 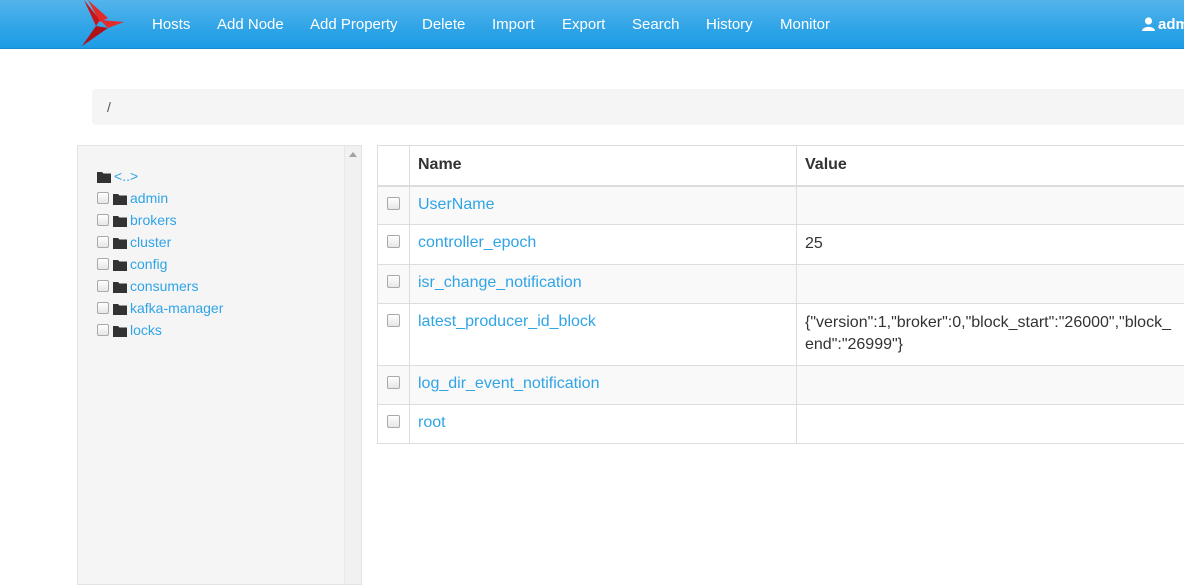 What do you see at coordinates (729, 24) in the screenshot?
I see `nav-history: History` at bounding box center [729, 24].